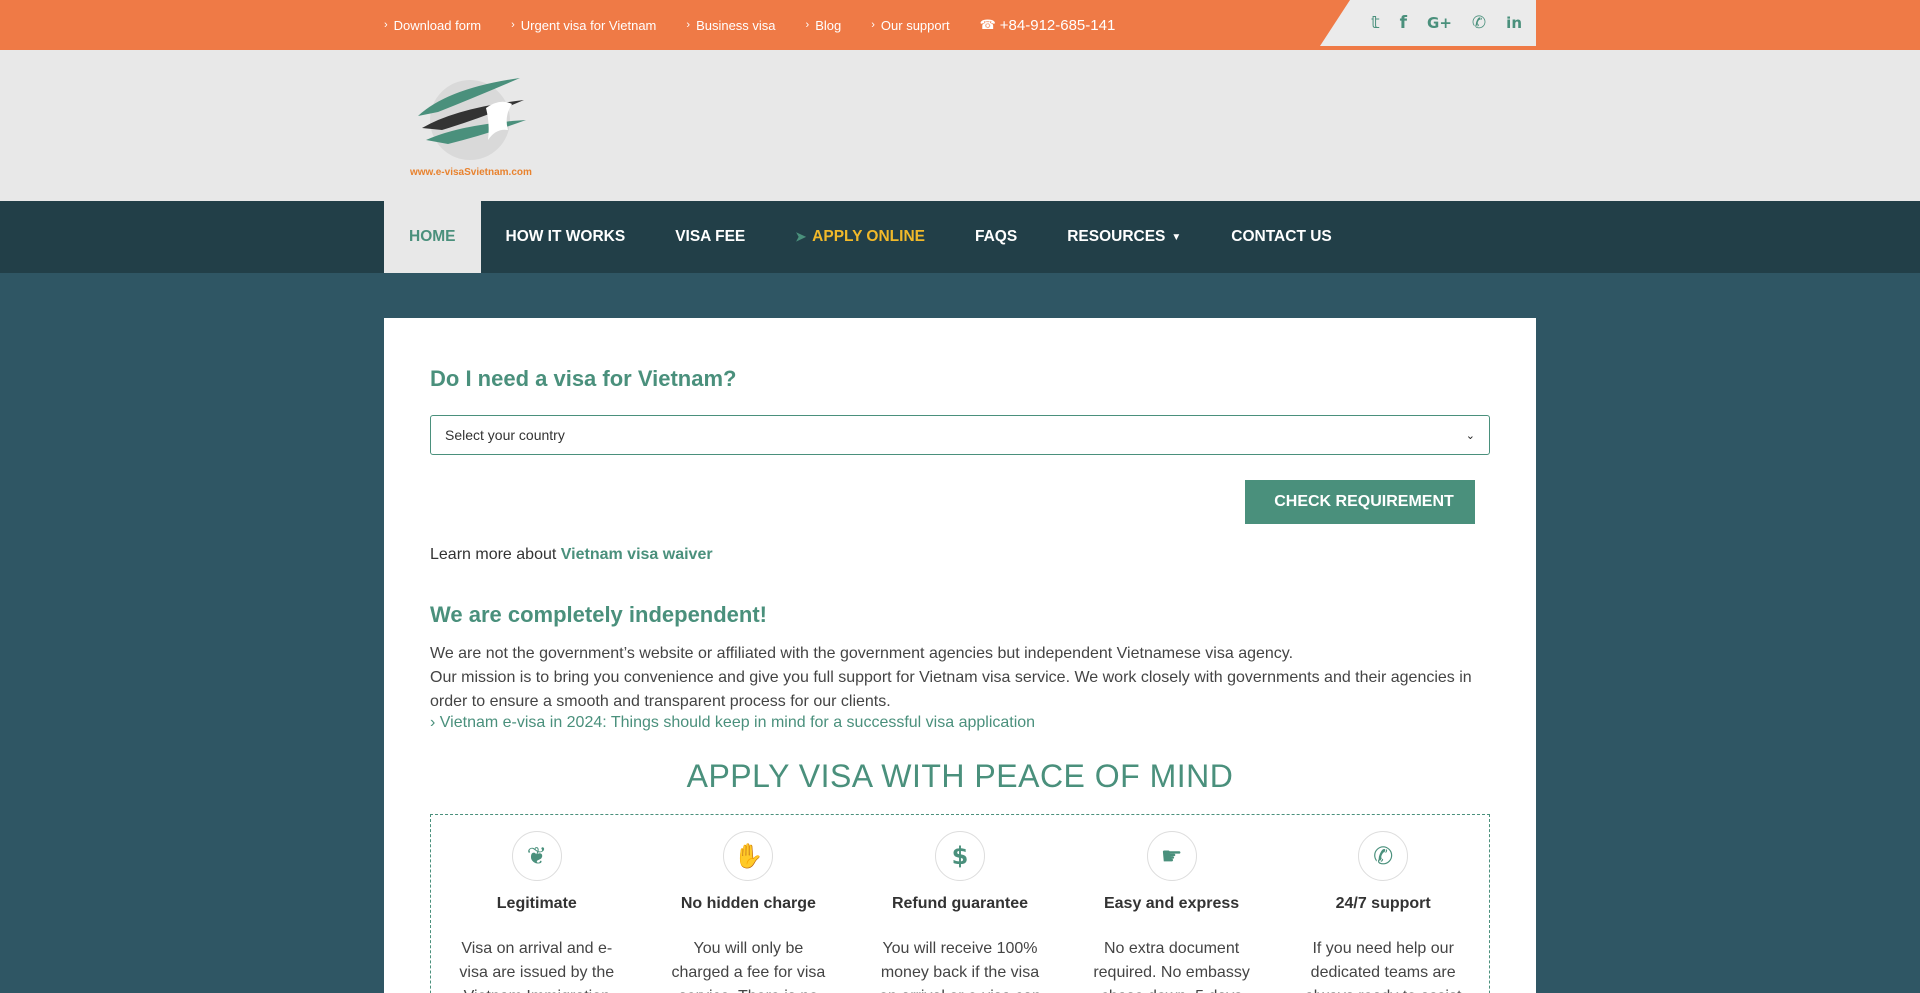 The height and width of the screenshot is (993, 1920). I want to click on chevron-down-icon: ⌄, so click(1470, 435).